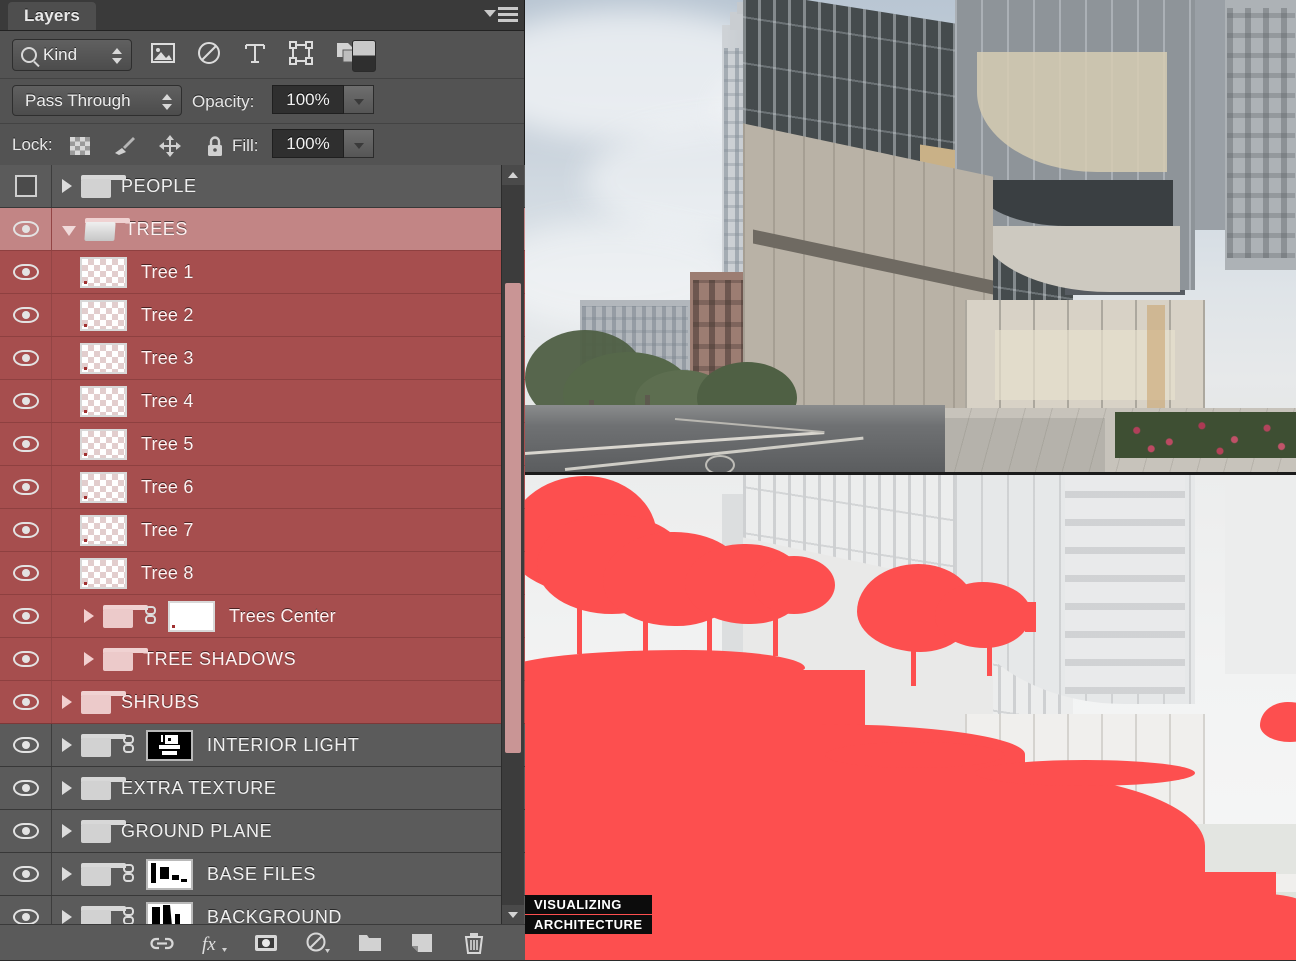 Image resolution: width=1296 pixels, height=961 pixels. Describe the element at coordinates (318, 943) in the screenshot. I see `new-adjustment-layer-icon` at that location.